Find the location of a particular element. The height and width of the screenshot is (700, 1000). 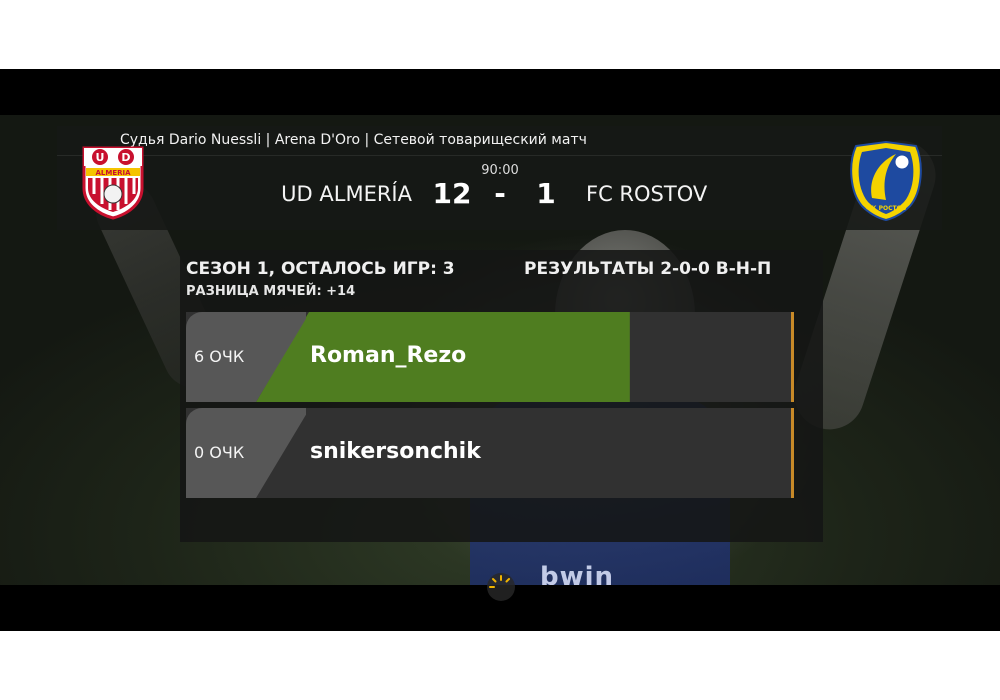

away-team-name: FC ROSTOV is located at coordinates (647, 194).